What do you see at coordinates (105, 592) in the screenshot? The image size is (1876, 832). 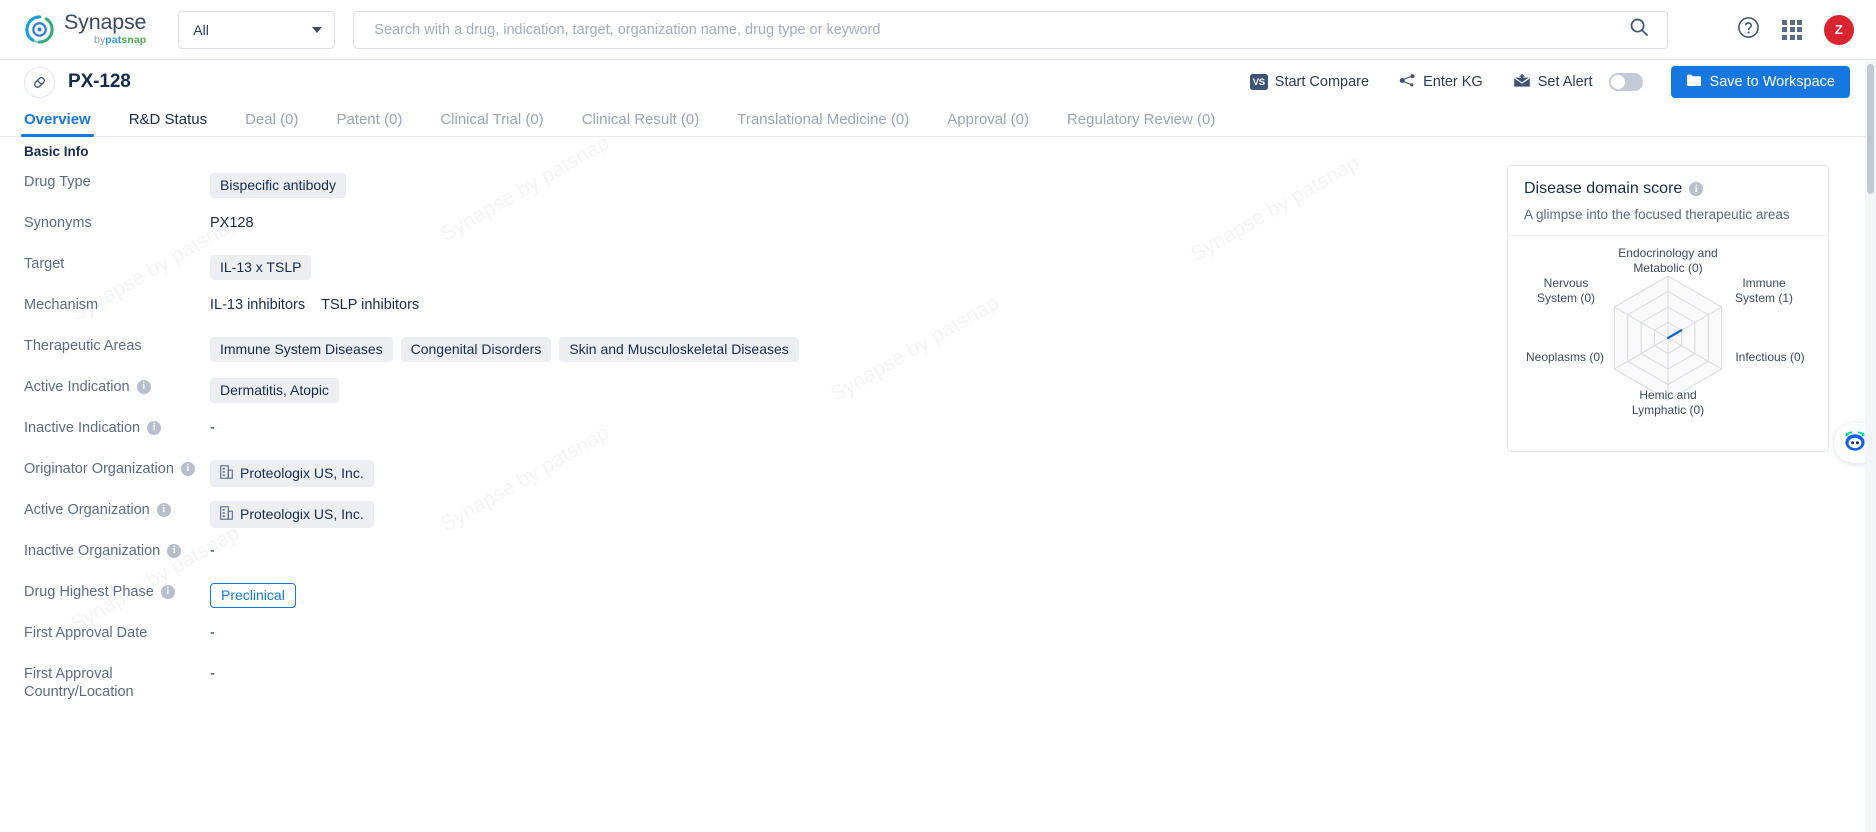 I see `field-label: Drug Highest Phase i` at bounding box center [105, 592].